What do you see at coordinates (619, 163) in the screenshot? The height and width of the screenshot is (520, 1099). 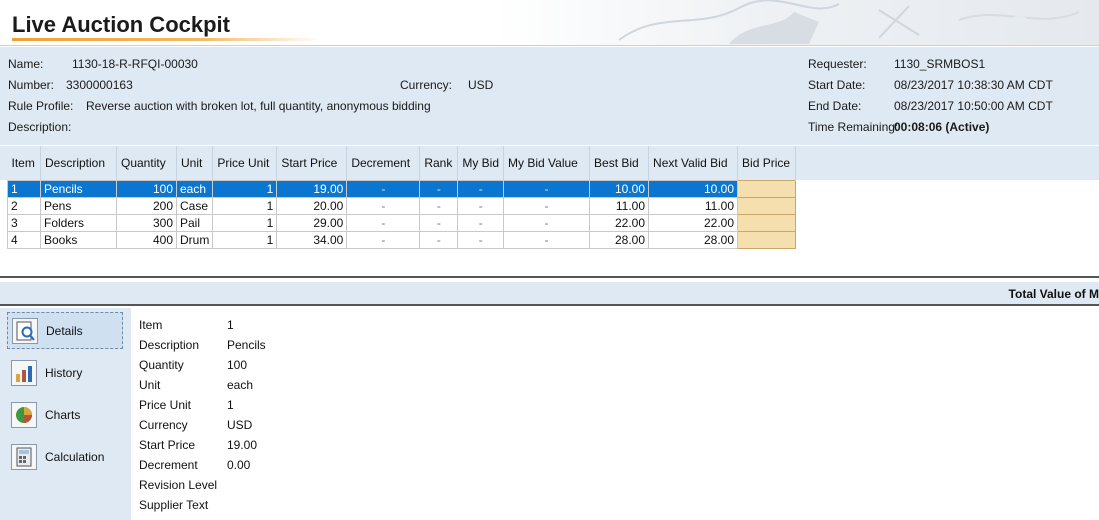 I see `column-header-best-bid: Best Bid` at bounding box center [619, 163].